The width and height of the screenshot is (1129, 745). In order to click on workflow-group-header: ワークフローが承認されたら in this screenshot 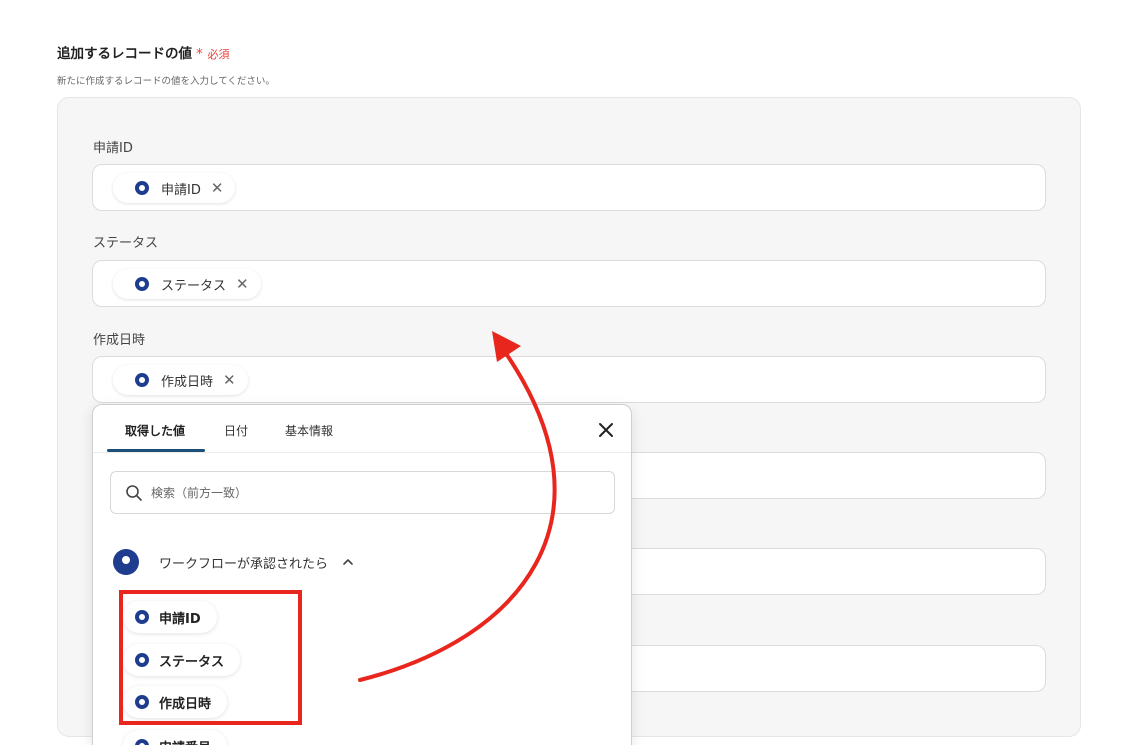, I will do `click(233, 562)`.